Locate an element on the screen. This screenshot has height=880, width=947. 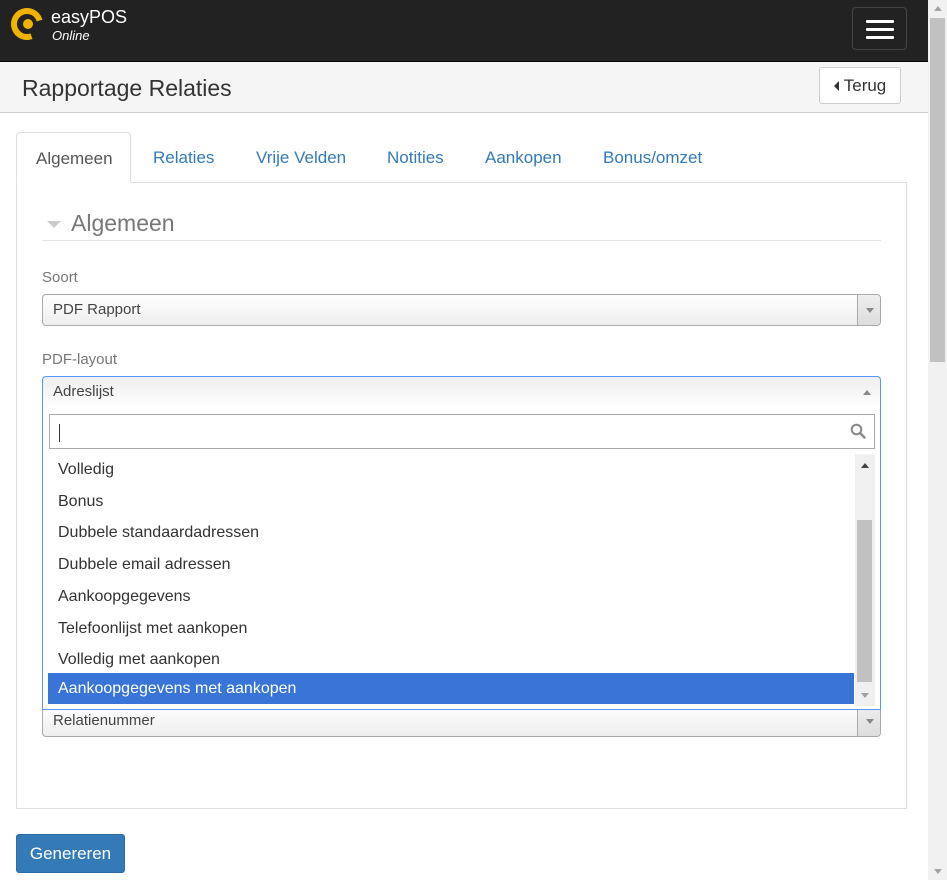
dropdown-scrollbar is located at coordinates (865, 580).